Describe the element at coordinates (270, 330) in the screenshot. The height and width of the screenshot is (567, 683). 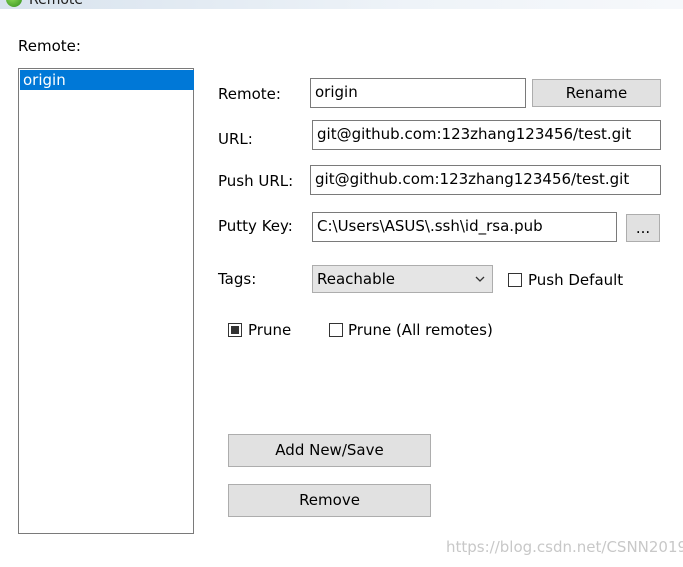
I see `prune-label: Prune` at that location.